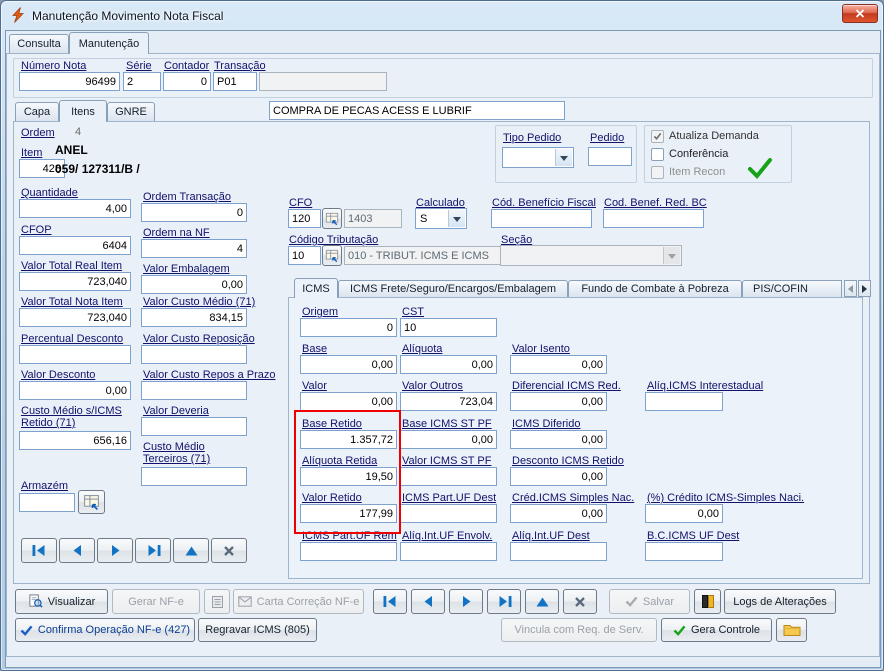 This screenshot has height=671, width=884. Describe the element at coordinates (657, 172) in the screenshot. I see `item-recon-checkbox` at that location.